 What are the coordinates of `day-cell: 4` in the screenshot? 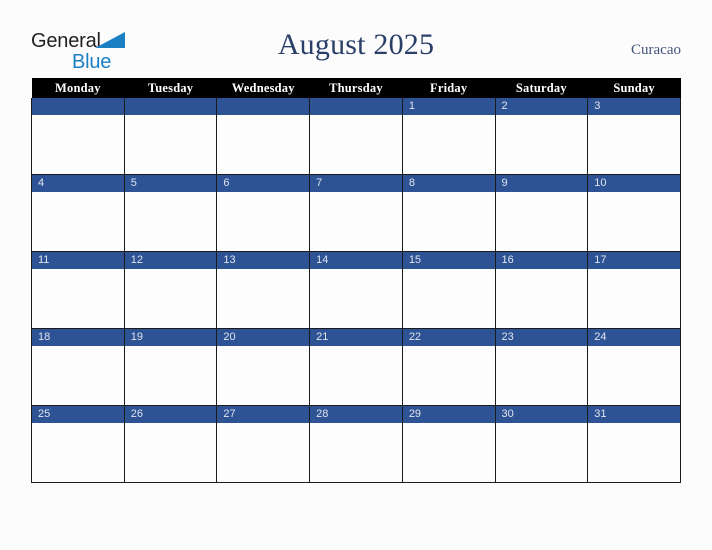 It's located at (78, 213).